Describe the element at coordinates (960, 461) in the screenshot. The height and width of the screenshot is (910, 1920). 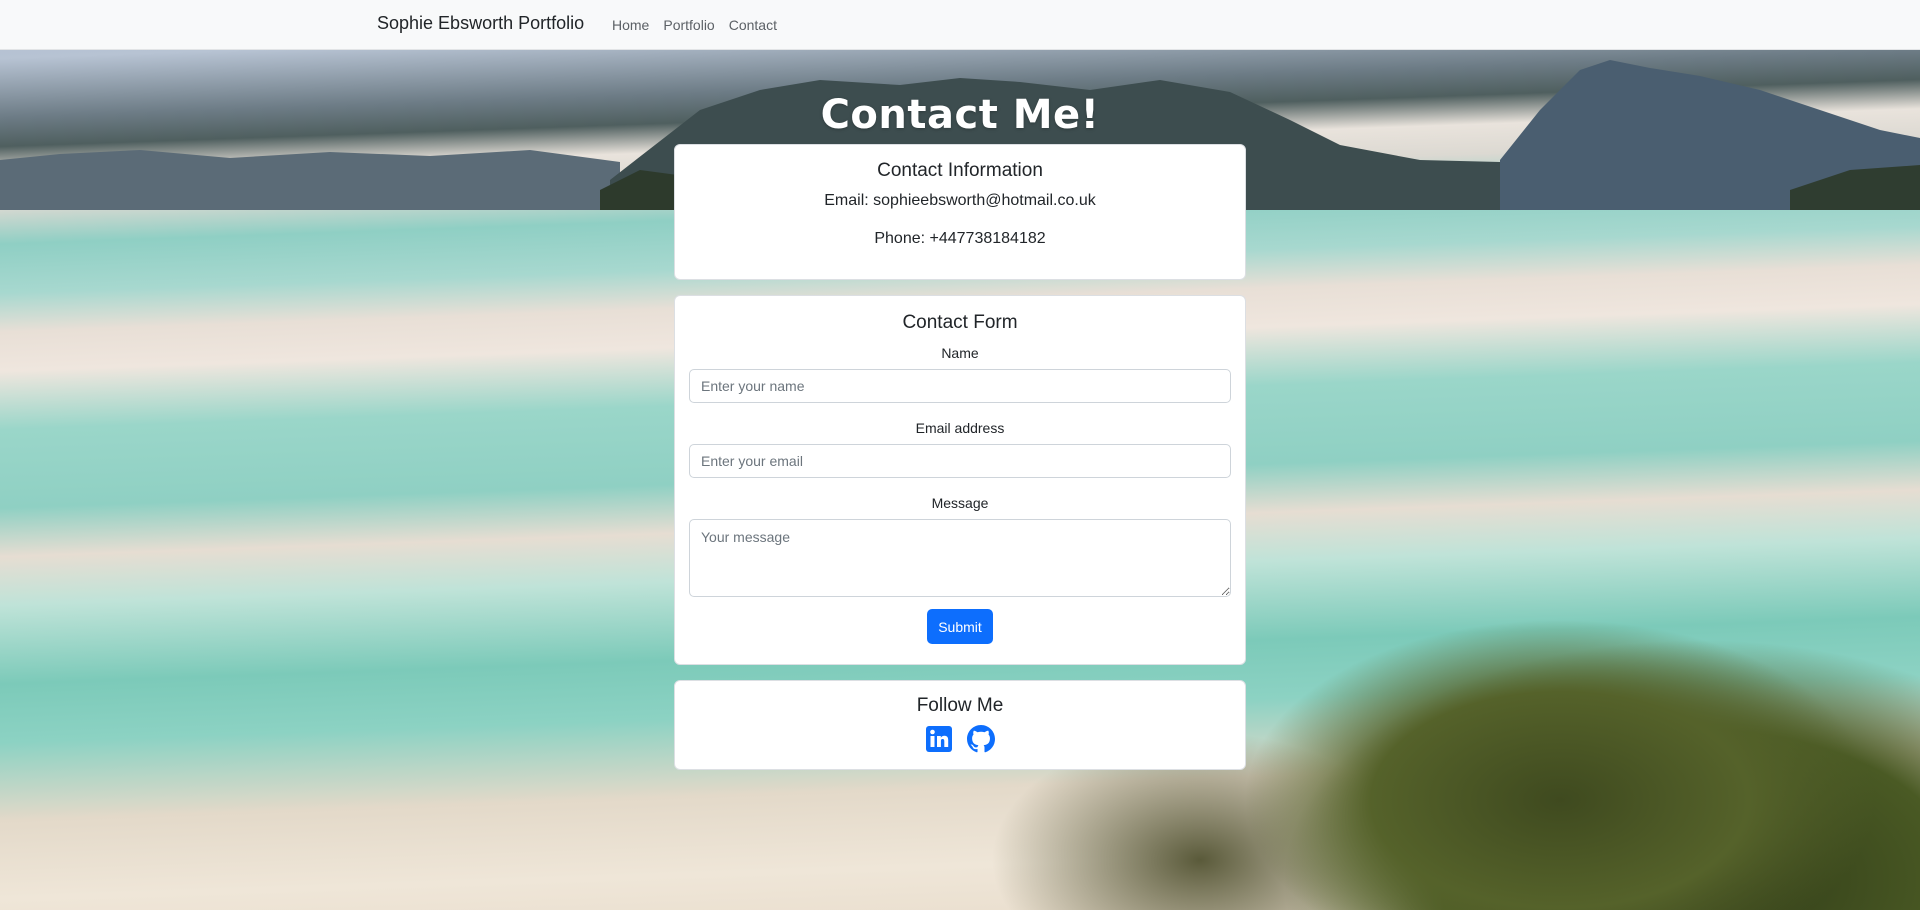
I see `email-input` at that location.